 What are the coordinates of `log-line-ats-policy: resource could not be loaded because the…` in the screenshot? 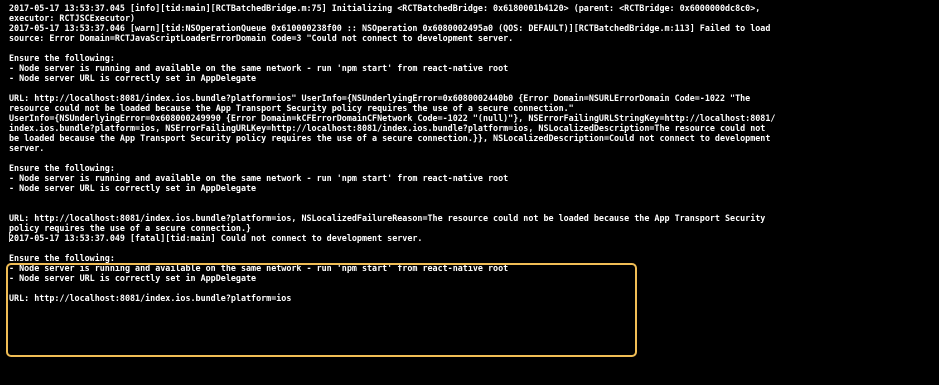 It's located at (291, 108).